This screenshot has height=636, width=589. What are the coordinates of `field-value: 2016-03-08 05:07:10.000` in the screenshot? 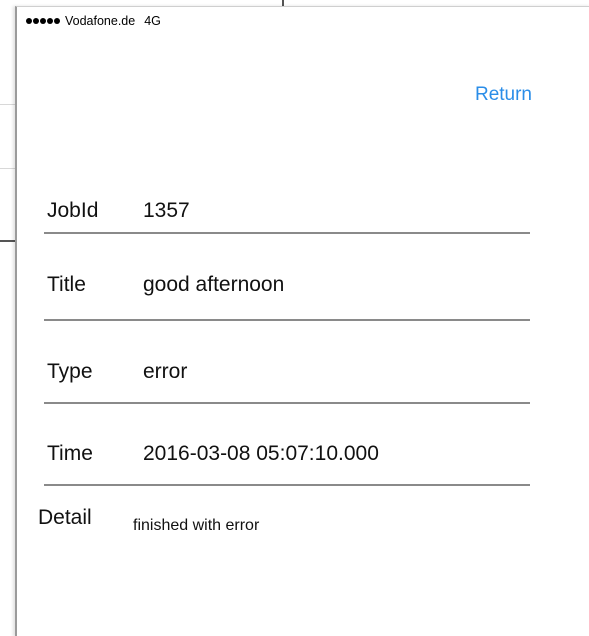 It's located at (261, 453).